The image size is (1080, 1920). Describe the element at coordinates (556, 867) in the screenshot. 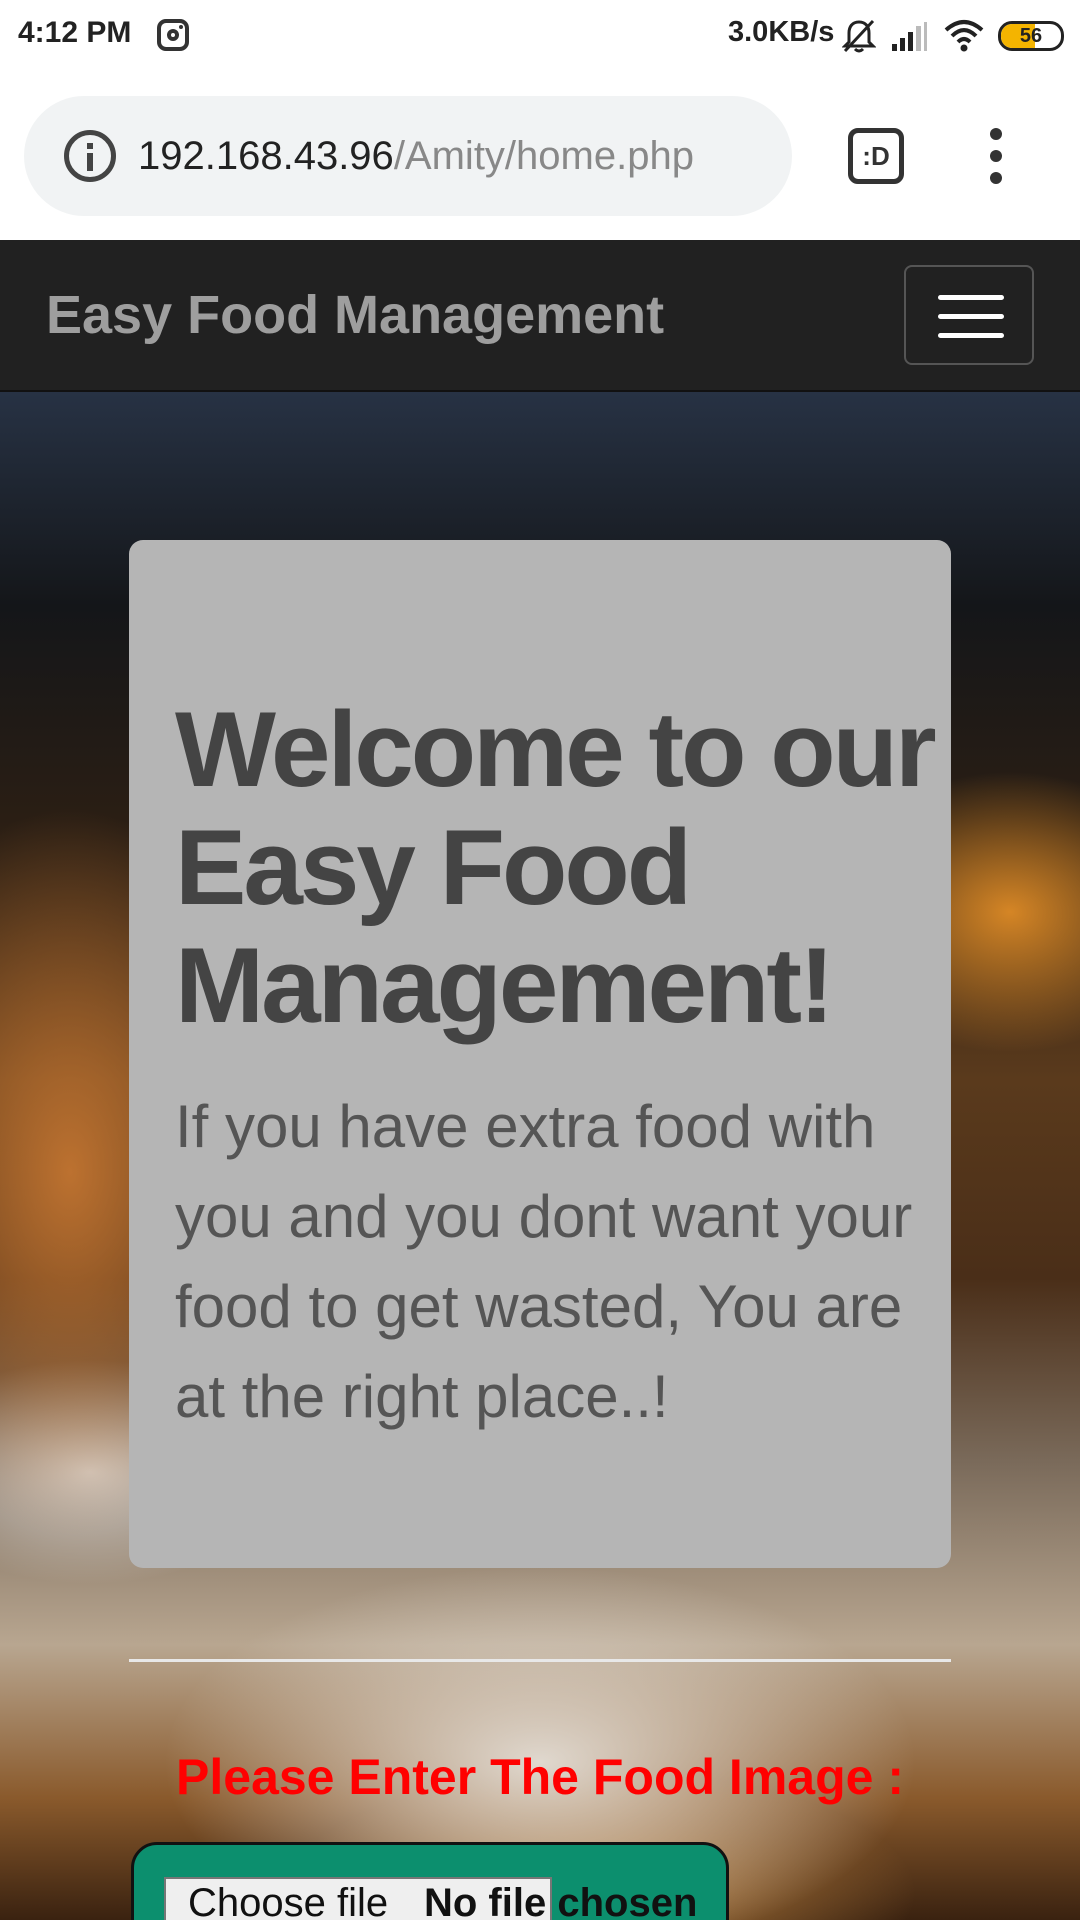

I see `welcome-title: Welcome to our Easy Food Management!` at that location.